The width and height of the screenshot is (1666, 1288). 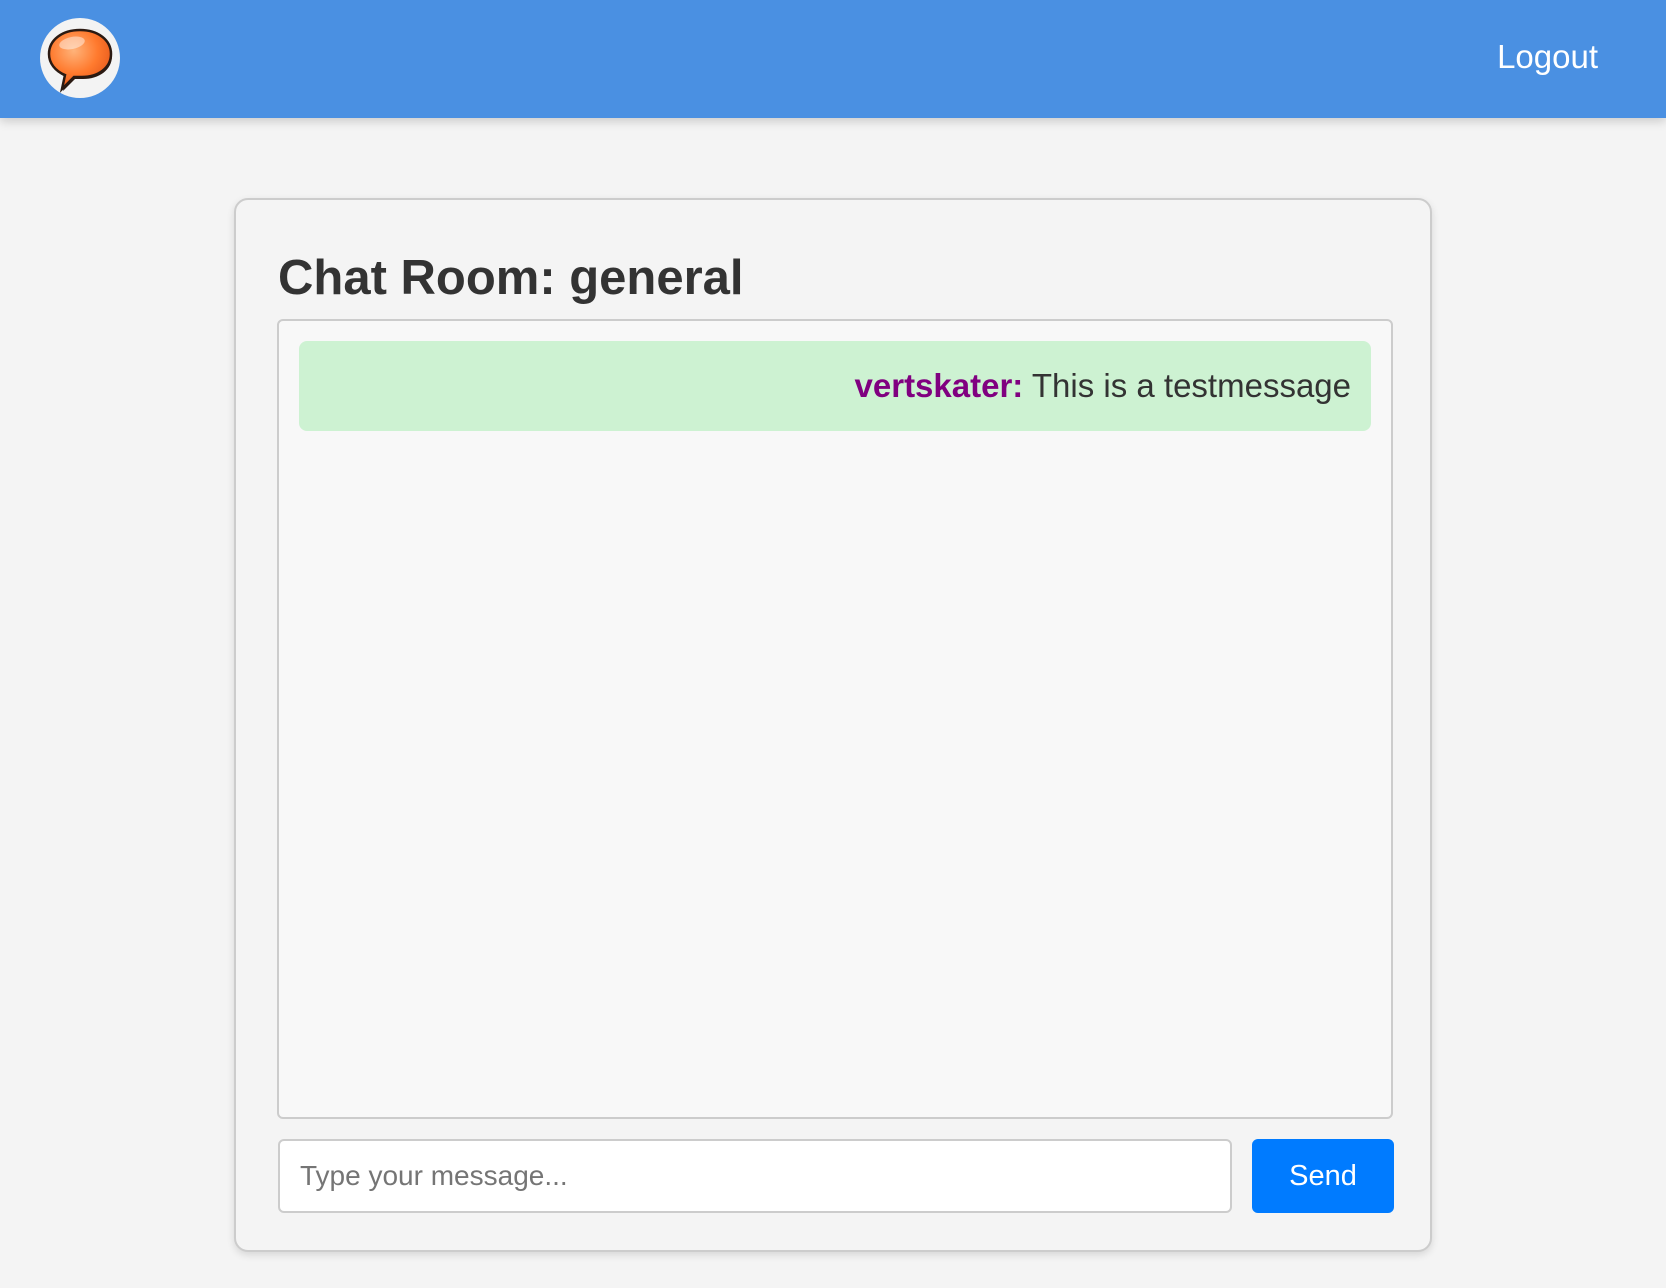 I want to click on logout-link: Logout, so click(x=1547, y=57).